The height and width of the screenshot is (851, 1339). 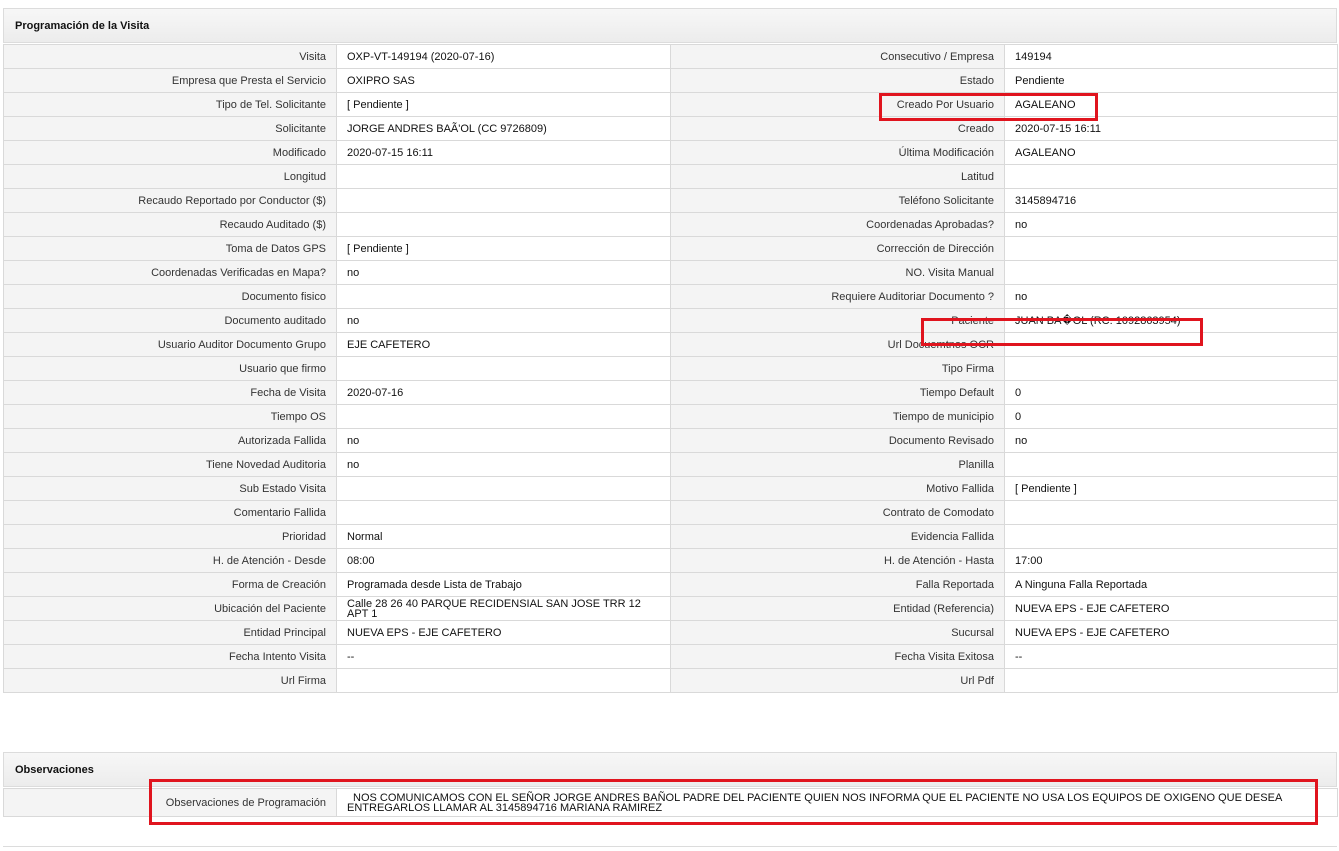 I want to click on observations-panel-title: Observaciones, so click(x=670, y=769).